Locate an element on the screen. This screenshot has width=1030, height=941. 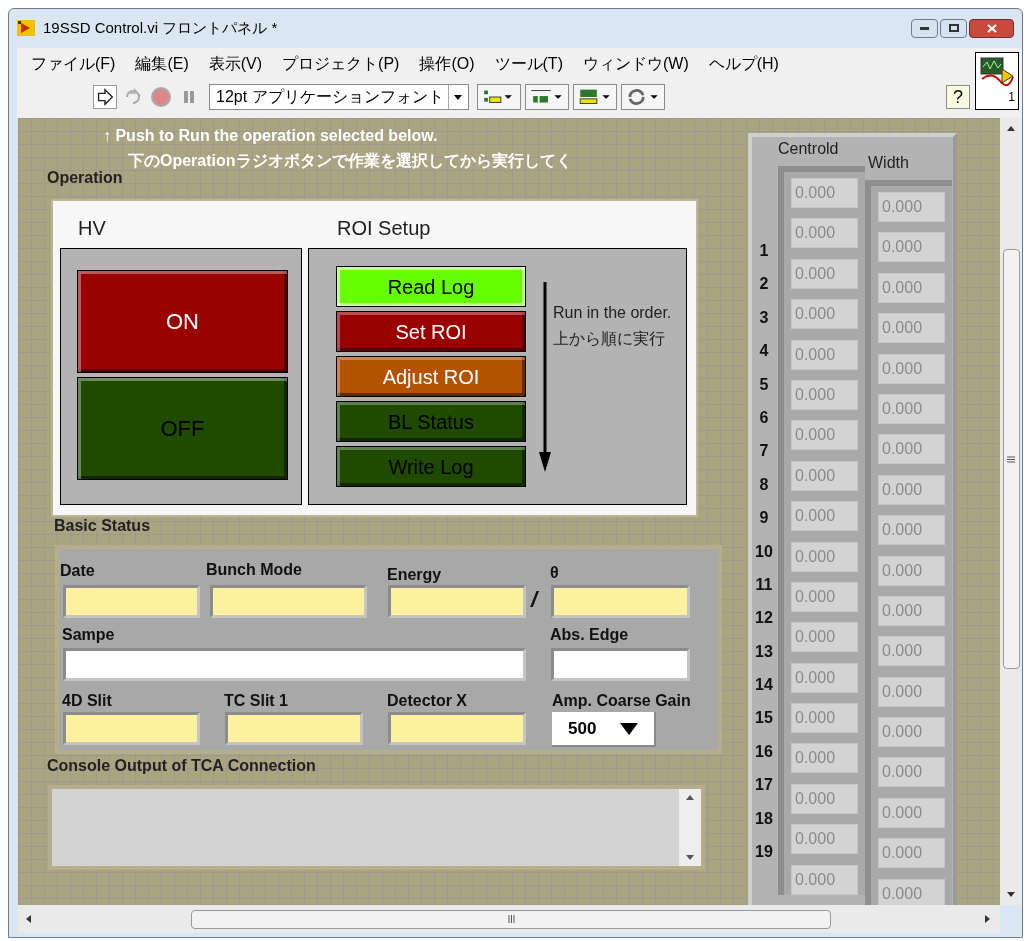
array-label: Centrold is located at coordinates (808, 149).